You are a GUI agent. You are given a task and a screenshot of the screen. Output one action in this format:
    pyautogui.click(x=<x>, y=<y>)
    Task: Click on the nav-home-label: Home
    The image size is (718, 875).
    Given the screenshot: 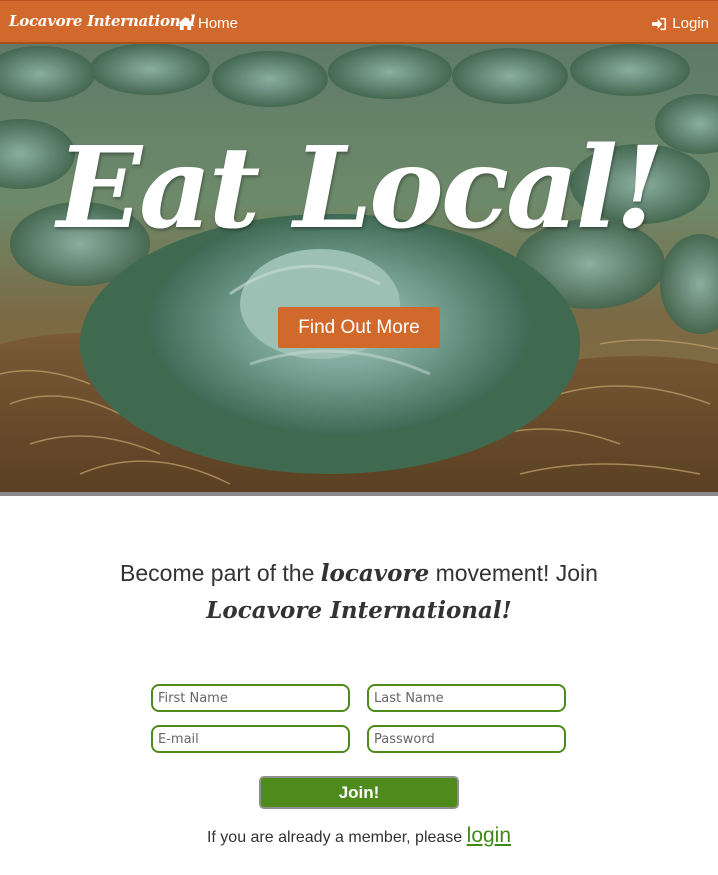 What is the action you would take?
    pyautogui.click(x=218, y=23)
    